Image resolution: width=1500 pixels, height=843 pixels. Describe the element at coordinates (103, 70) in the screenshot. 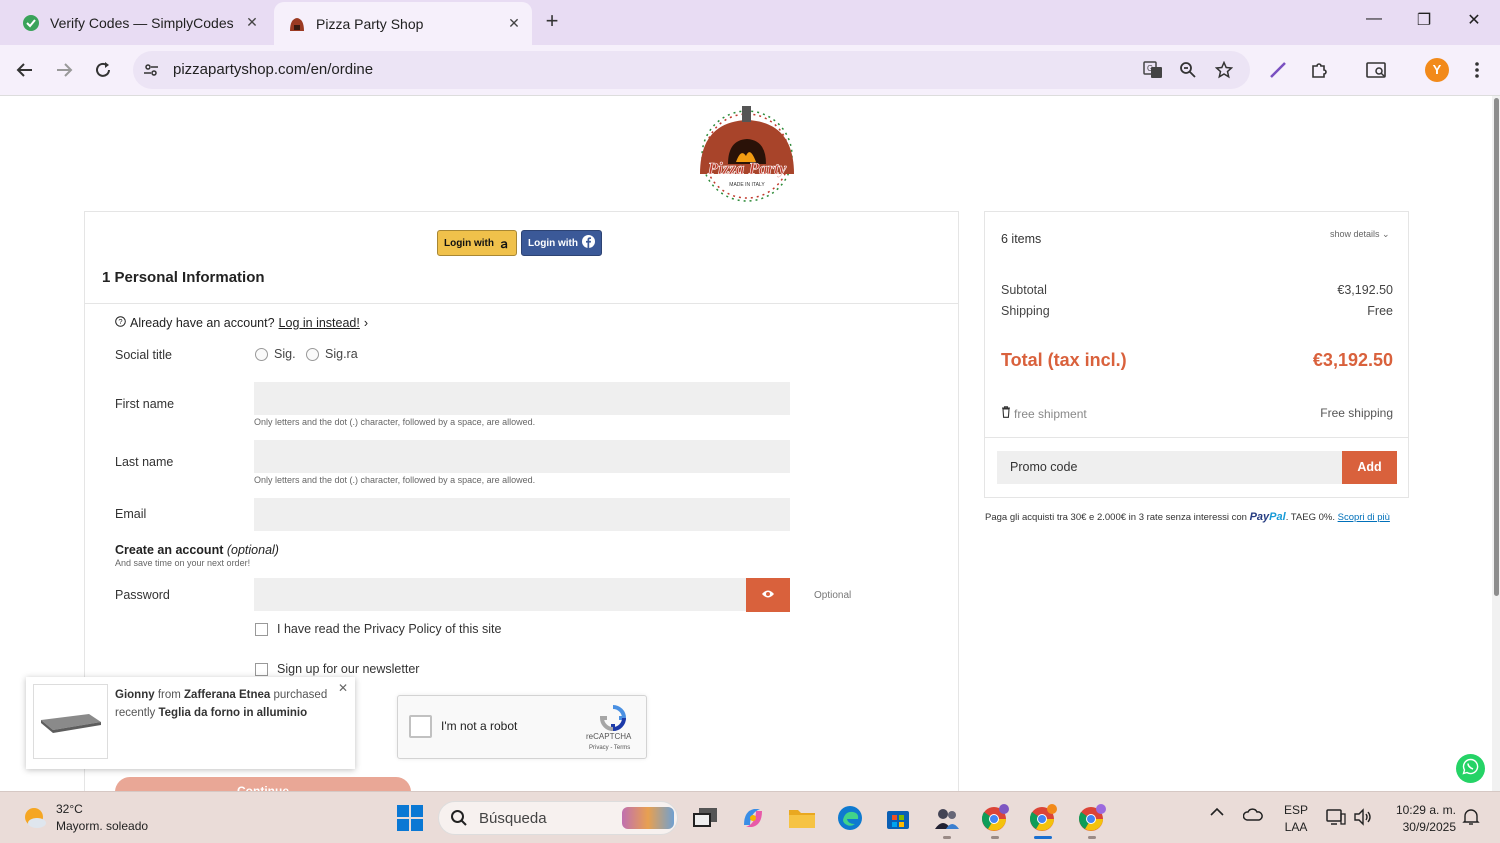

I see `reload-icon` at that location.